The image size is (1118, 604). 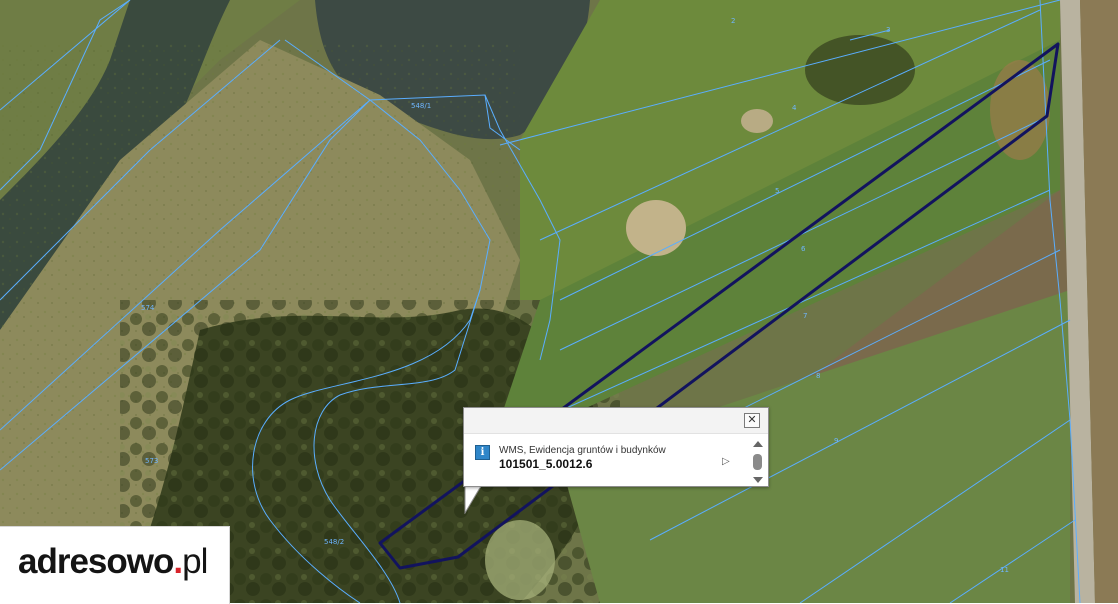 What do you see at coordinates (794, 108) in the screenshot?
I see `parcel-label: 4` at bounding box center [794, 108].